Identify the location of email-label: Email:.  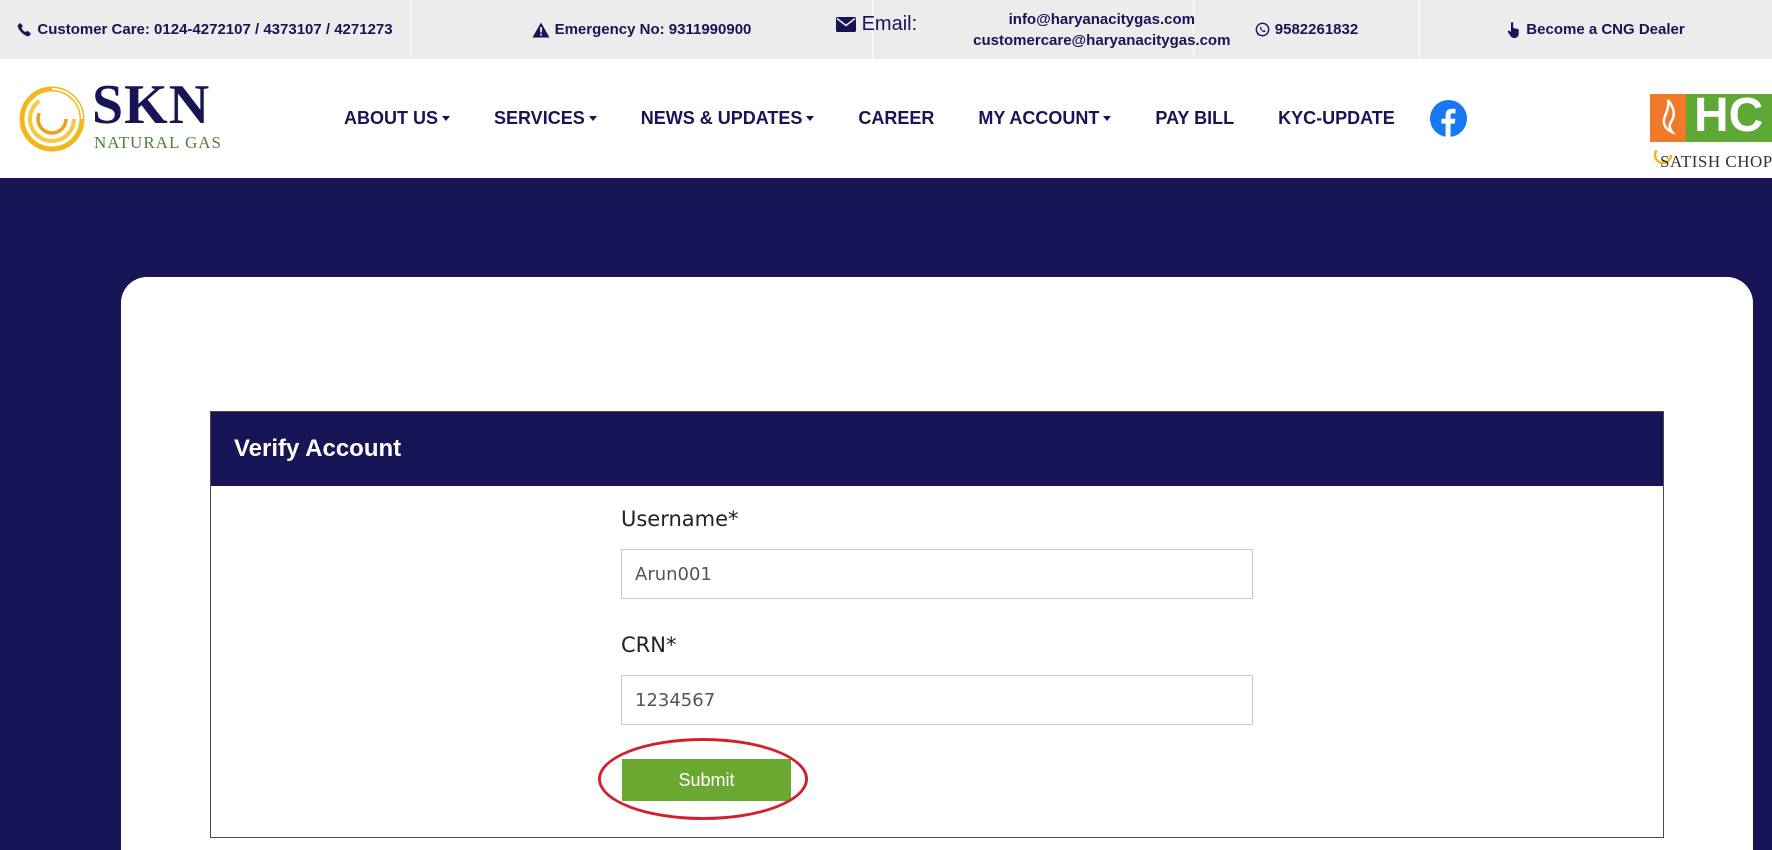
(889, 24).